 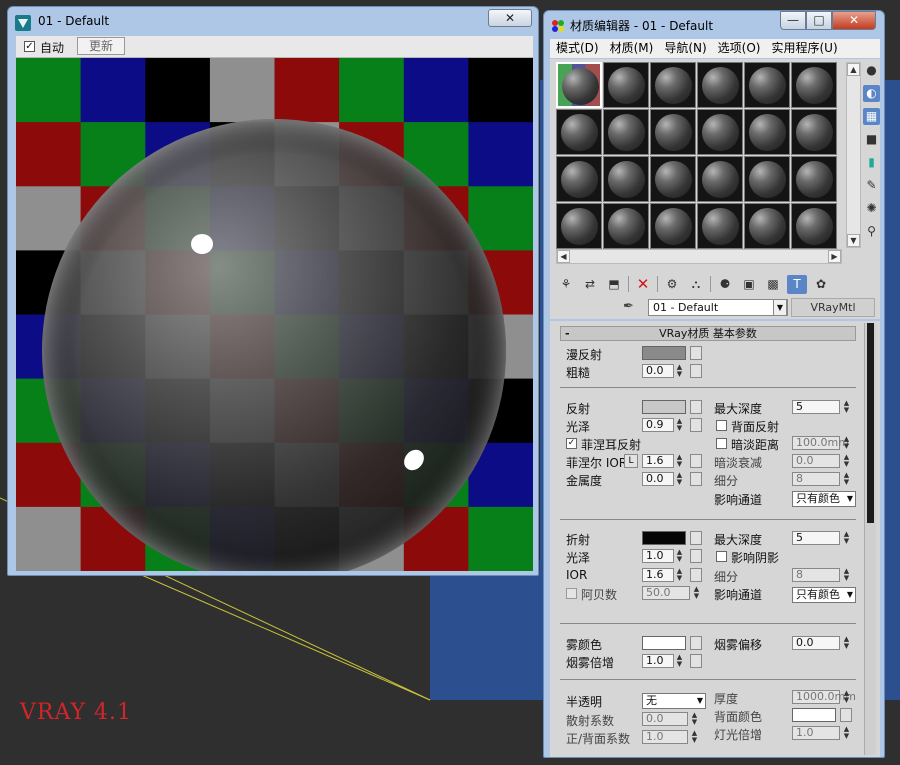 I want to click on refract-subdivs-spinner: 8, so click(x=816, y=575).